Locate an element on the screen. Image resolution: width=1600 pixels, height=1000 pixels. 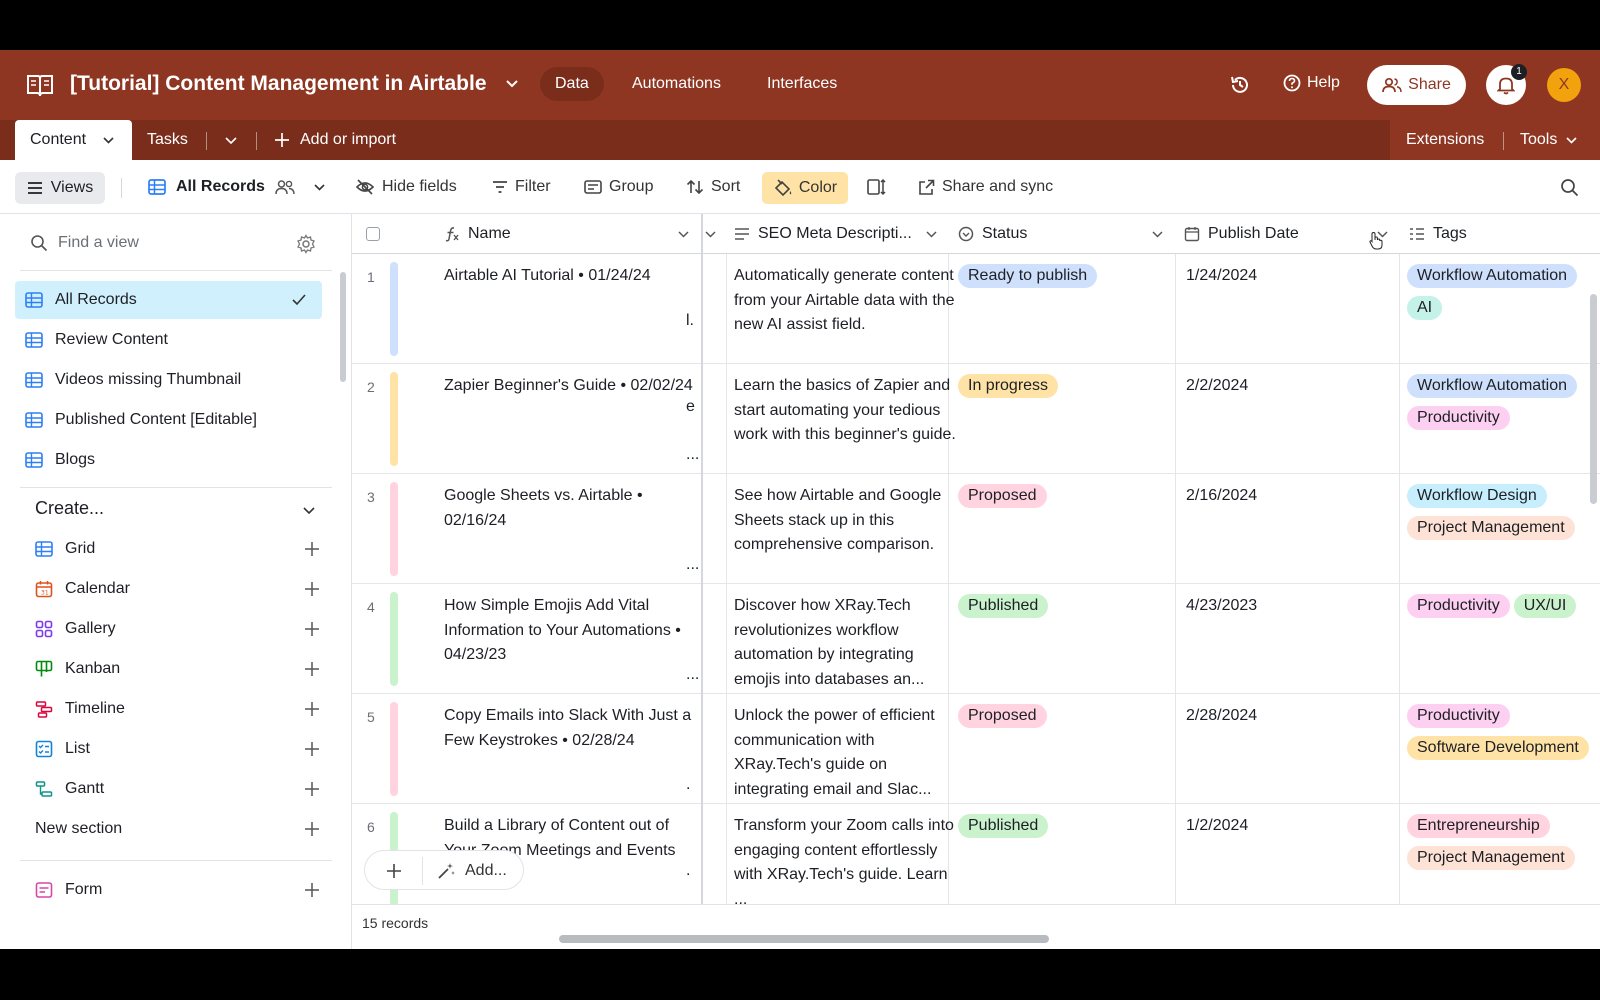
tab-content: Content is located at coordinates (73, 140).